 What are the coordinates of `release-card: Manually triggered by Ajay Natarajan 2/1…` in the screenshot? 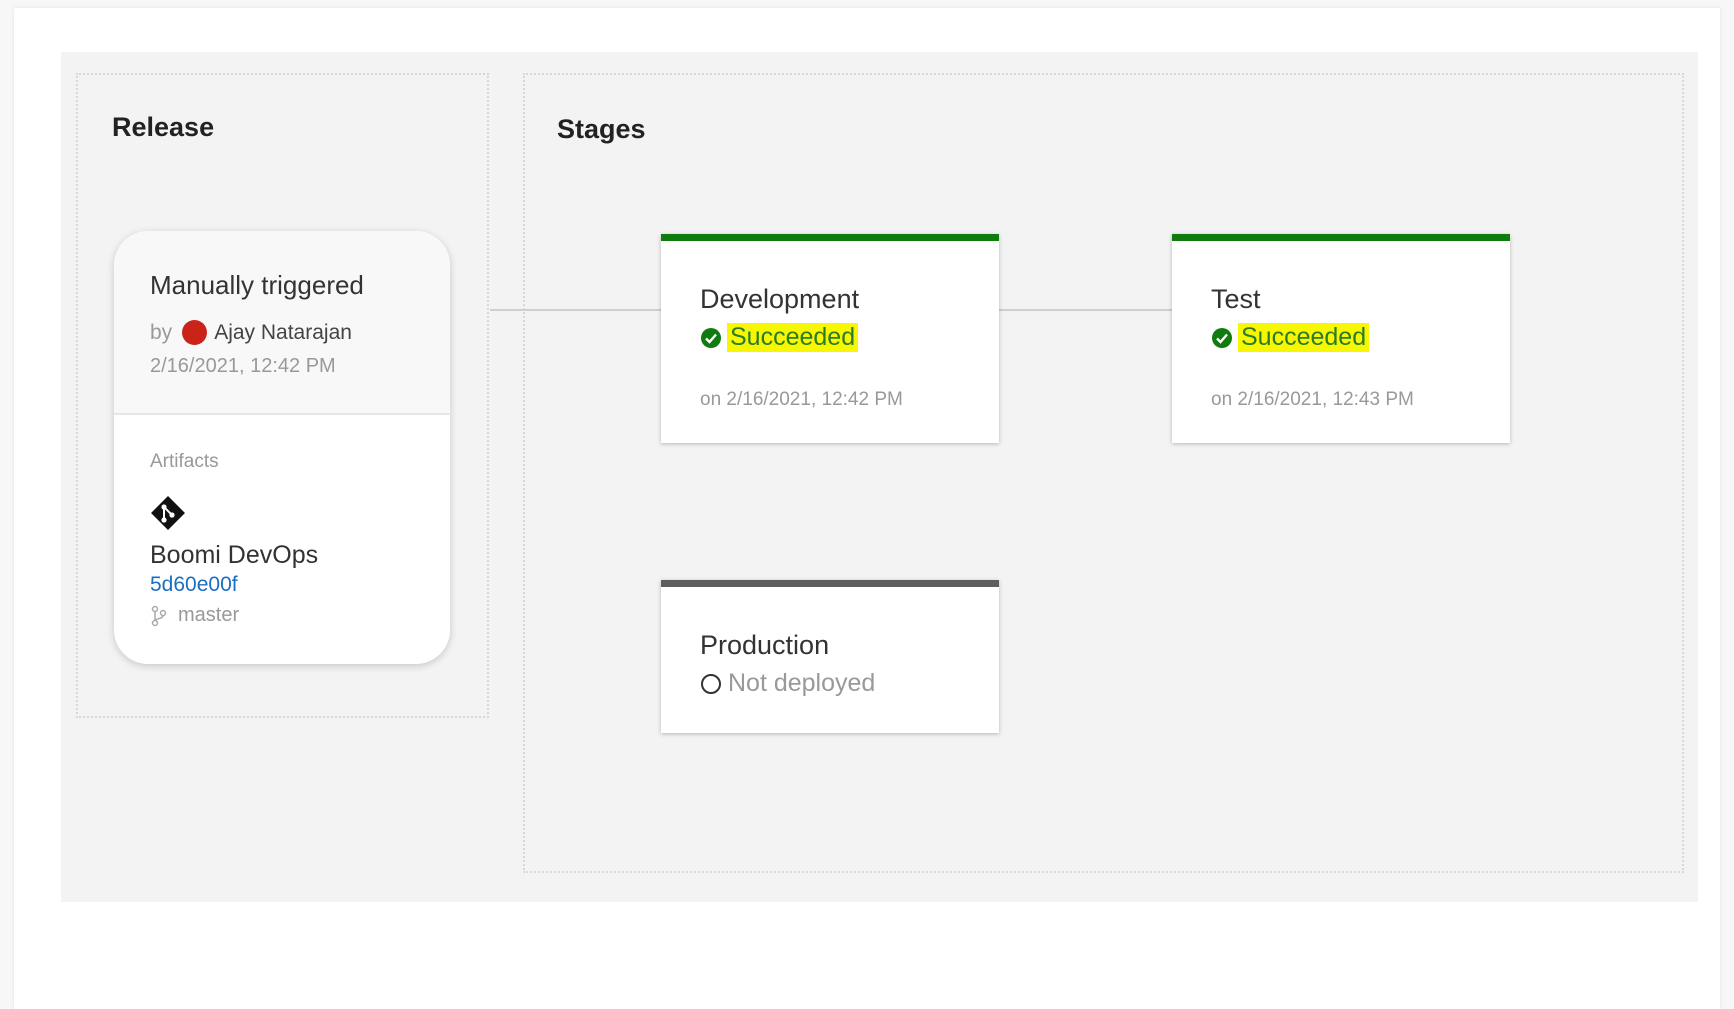 It's located at (282, 447).